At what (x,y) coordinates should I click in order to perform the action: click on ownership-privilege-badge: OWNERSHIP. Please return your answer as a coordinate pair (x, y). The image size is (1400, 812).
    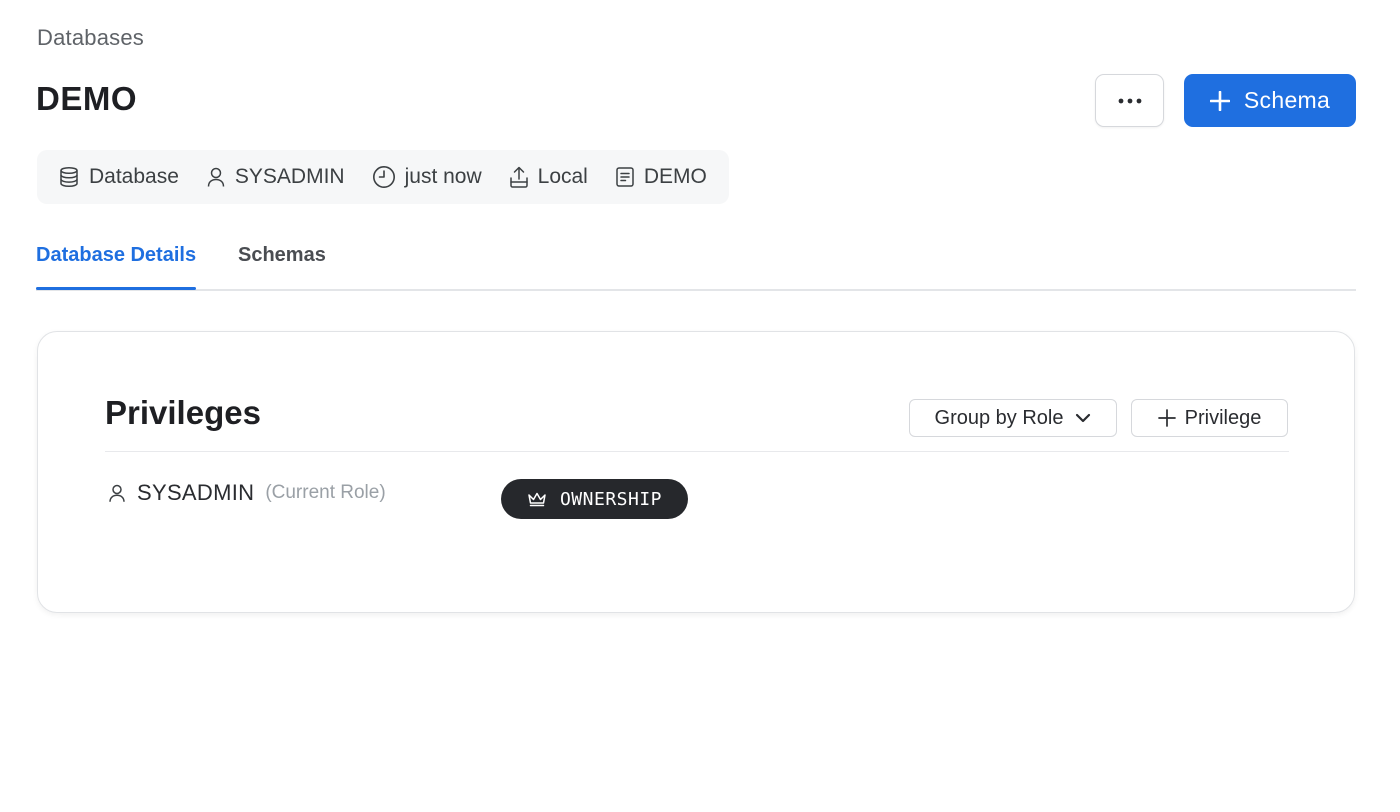
    Looking at the image, I should click on (594, 499).